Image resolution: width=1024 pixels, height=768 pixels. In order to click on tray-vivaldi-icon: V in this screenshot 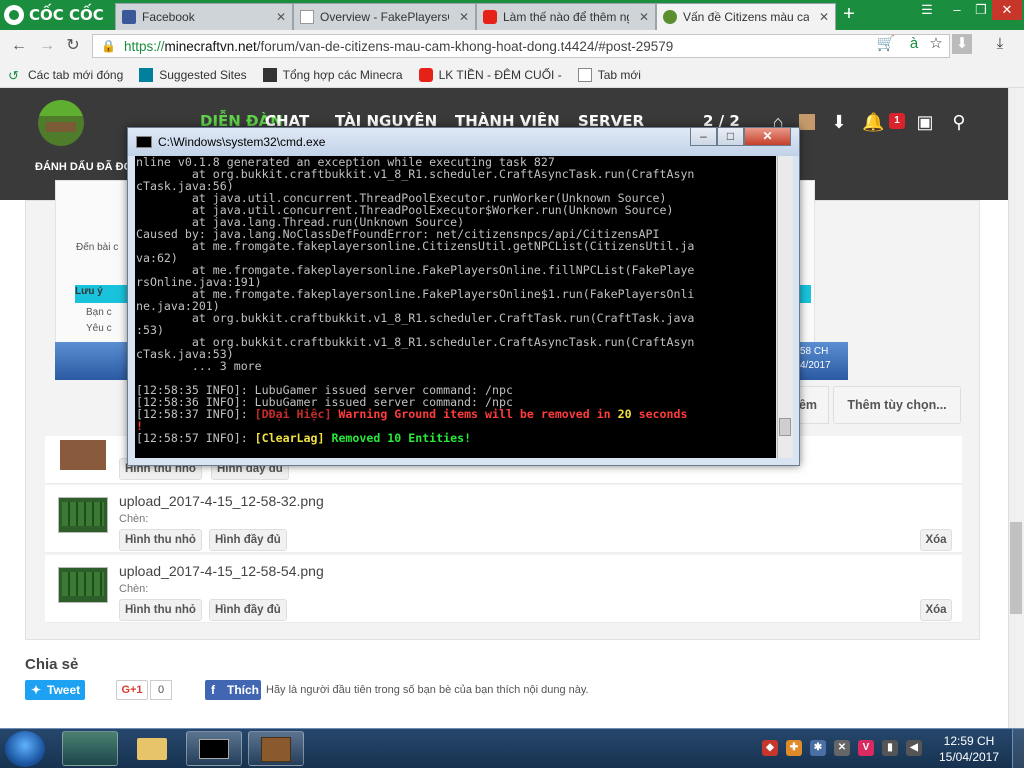, I will do `click(866, 748)`.